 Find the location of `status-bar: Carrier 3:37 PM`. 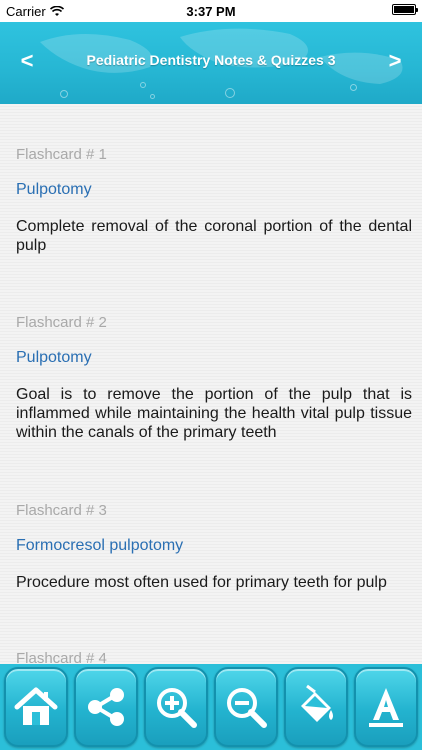

status-bar: Carrier 3:37 PM is located at coordinates (211, 11).